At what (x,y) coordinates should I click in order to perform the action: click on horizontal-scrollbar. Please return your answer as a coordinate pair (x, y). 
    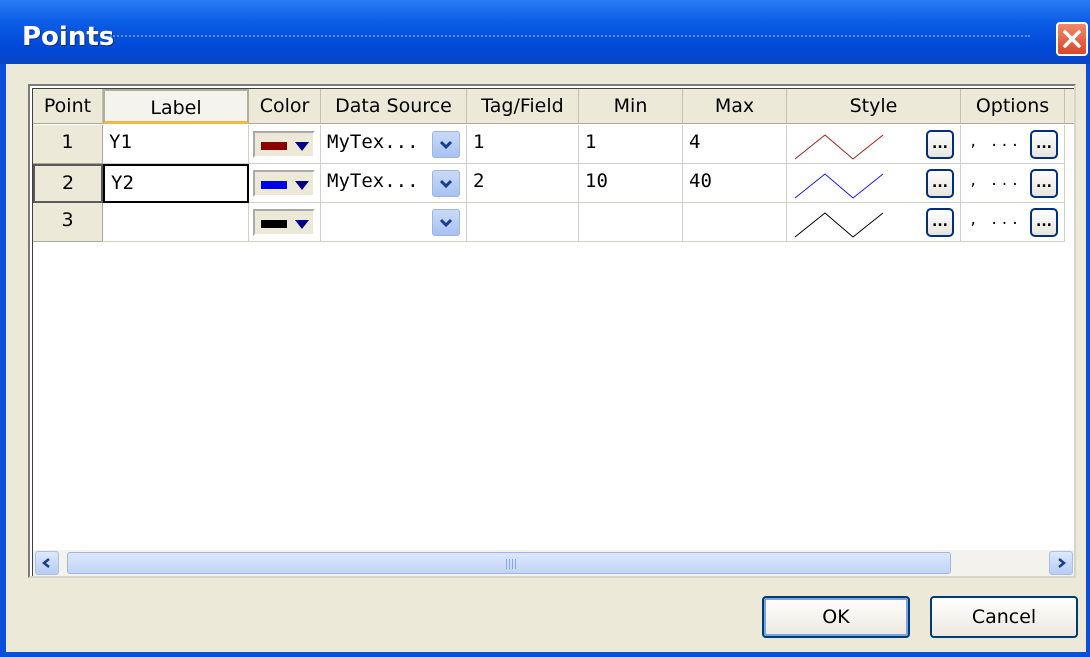
    Looking at the image, I should click on (553, 563).